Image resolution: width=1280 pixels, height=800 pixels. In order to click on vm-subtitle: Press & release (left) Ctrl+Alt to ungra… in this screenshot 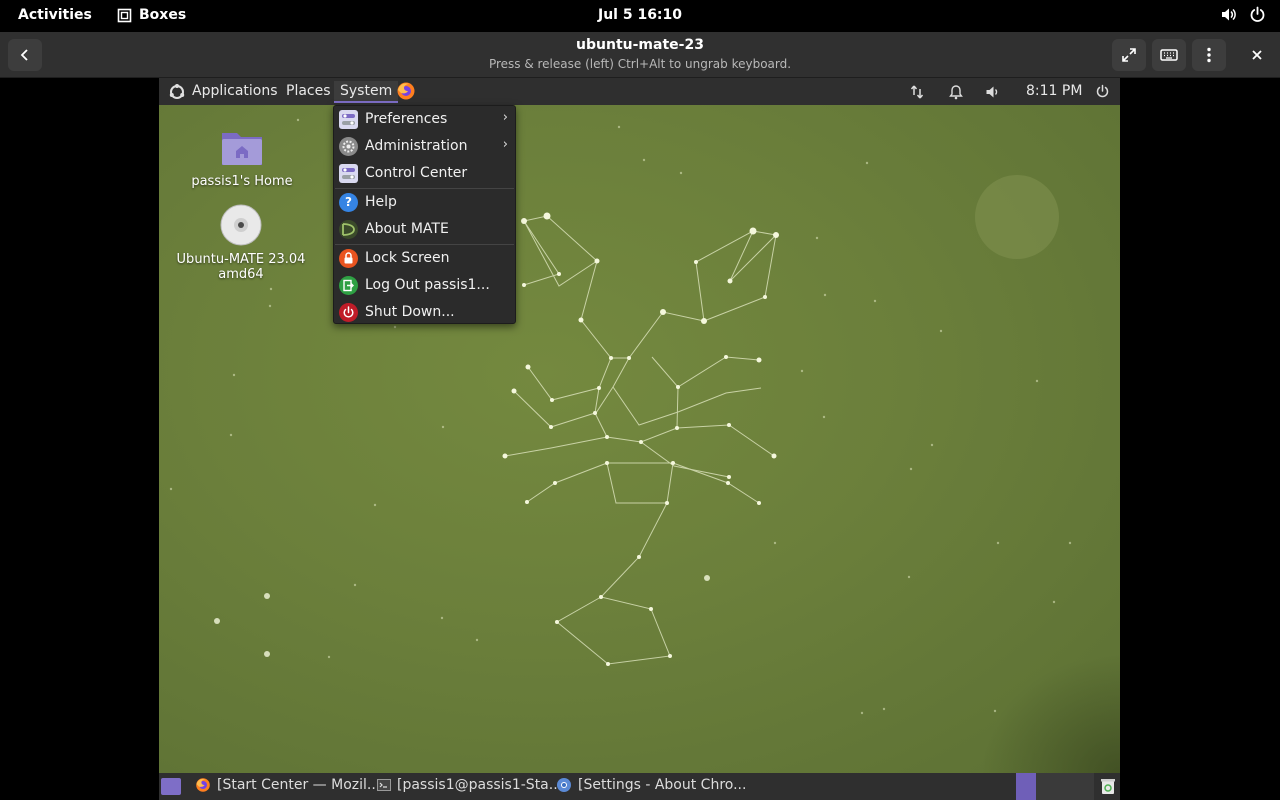, I will do `click(640, 64)`.